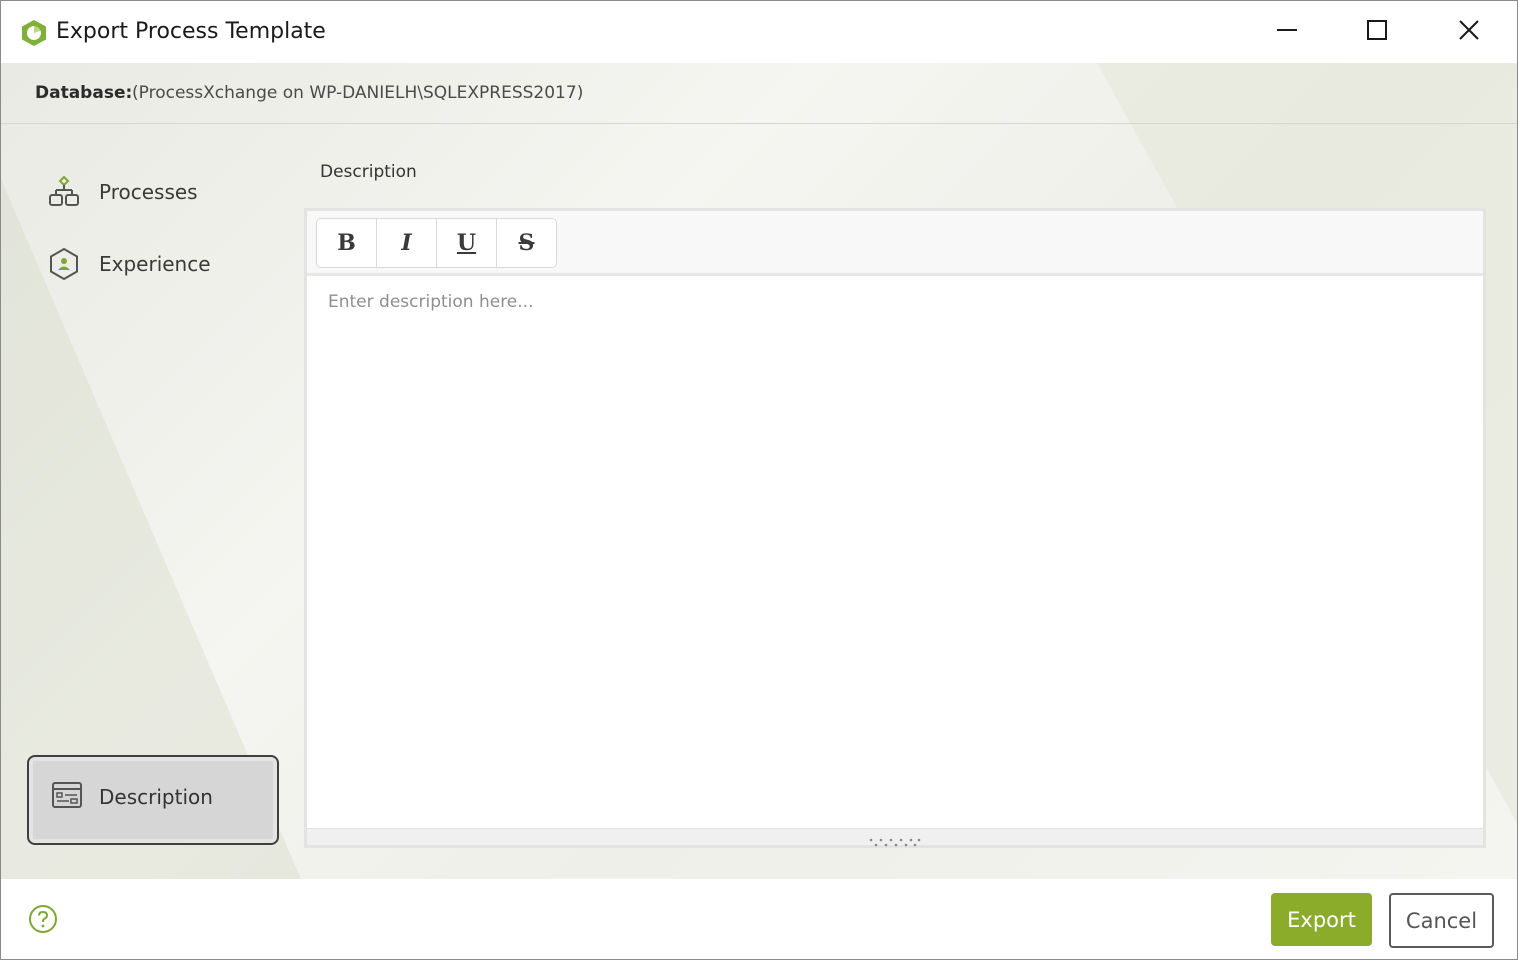 Image resolution: width=1518 pixels, height=960 pixels. What do you see at coordinates (467, 243) in the screenshot?
I see `underline-button: U` at bounding box center [467, 243].